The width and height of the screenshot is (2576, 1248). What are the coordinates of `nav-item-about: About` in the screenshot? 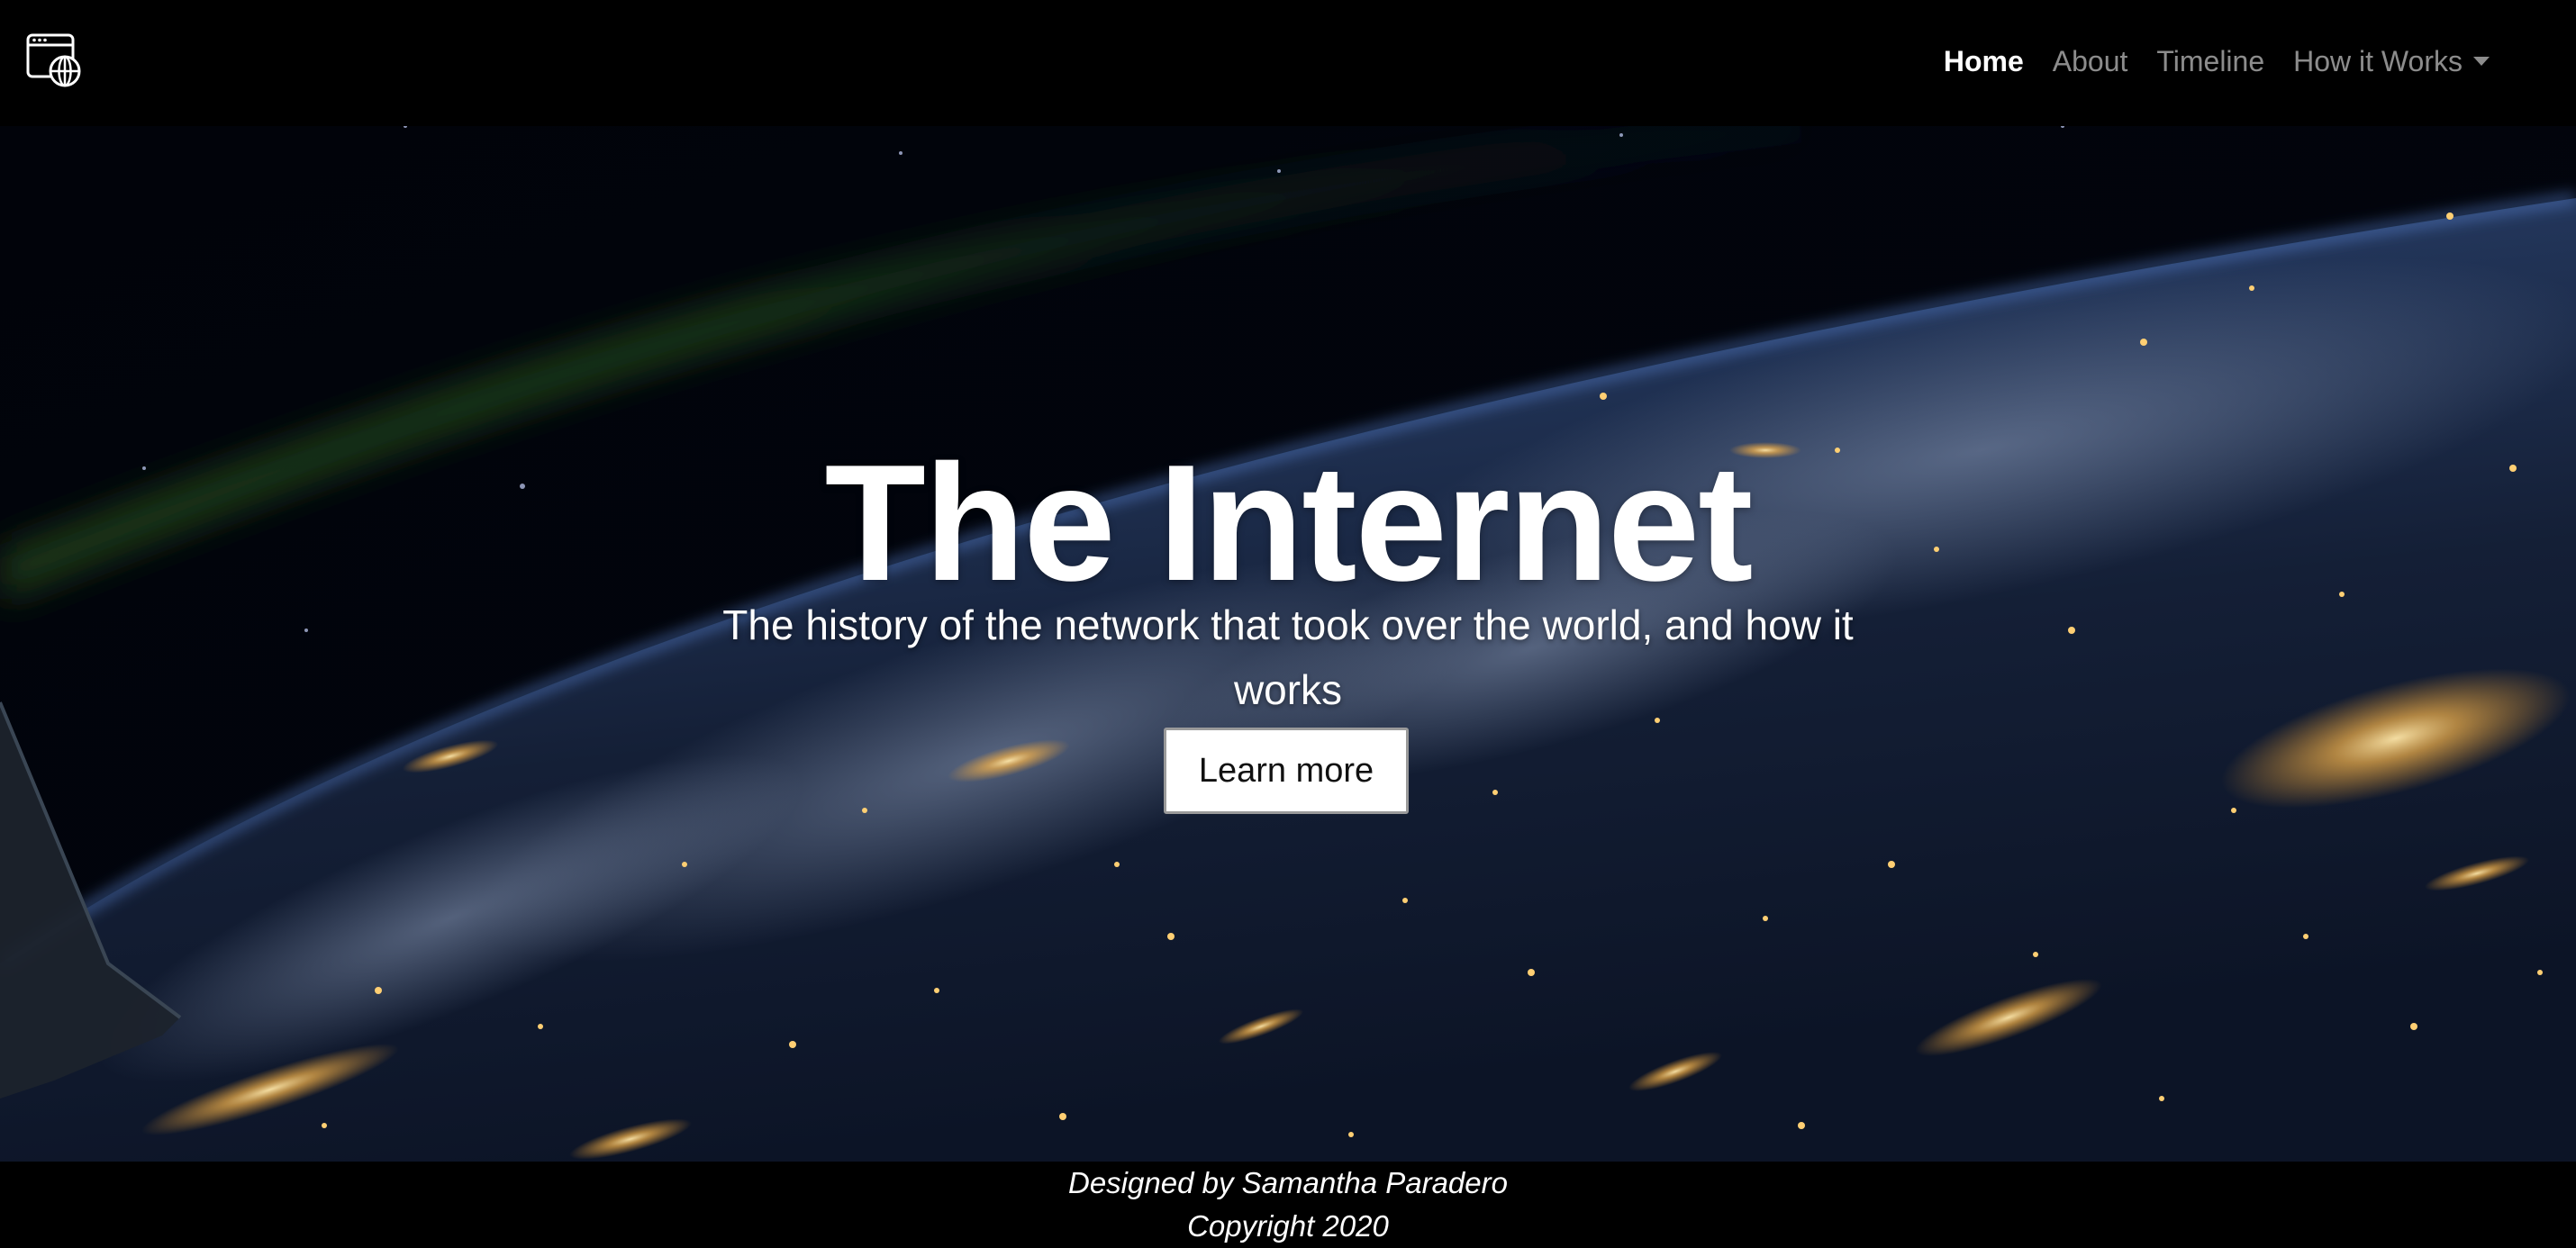 It's located at (2091, 62).